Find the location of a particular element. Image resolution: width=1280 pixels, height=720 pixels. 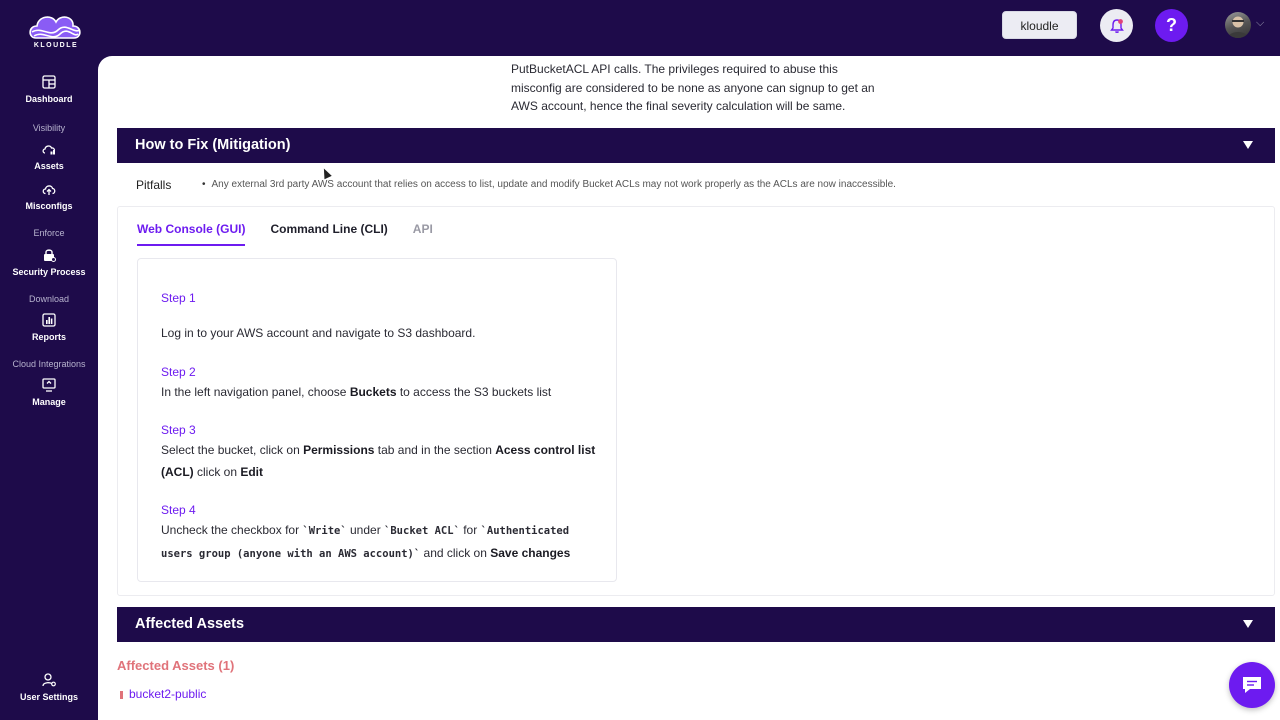

top-bar: KLOUDLE kloudle ? ⌵ is located at coordinates (640, 28).